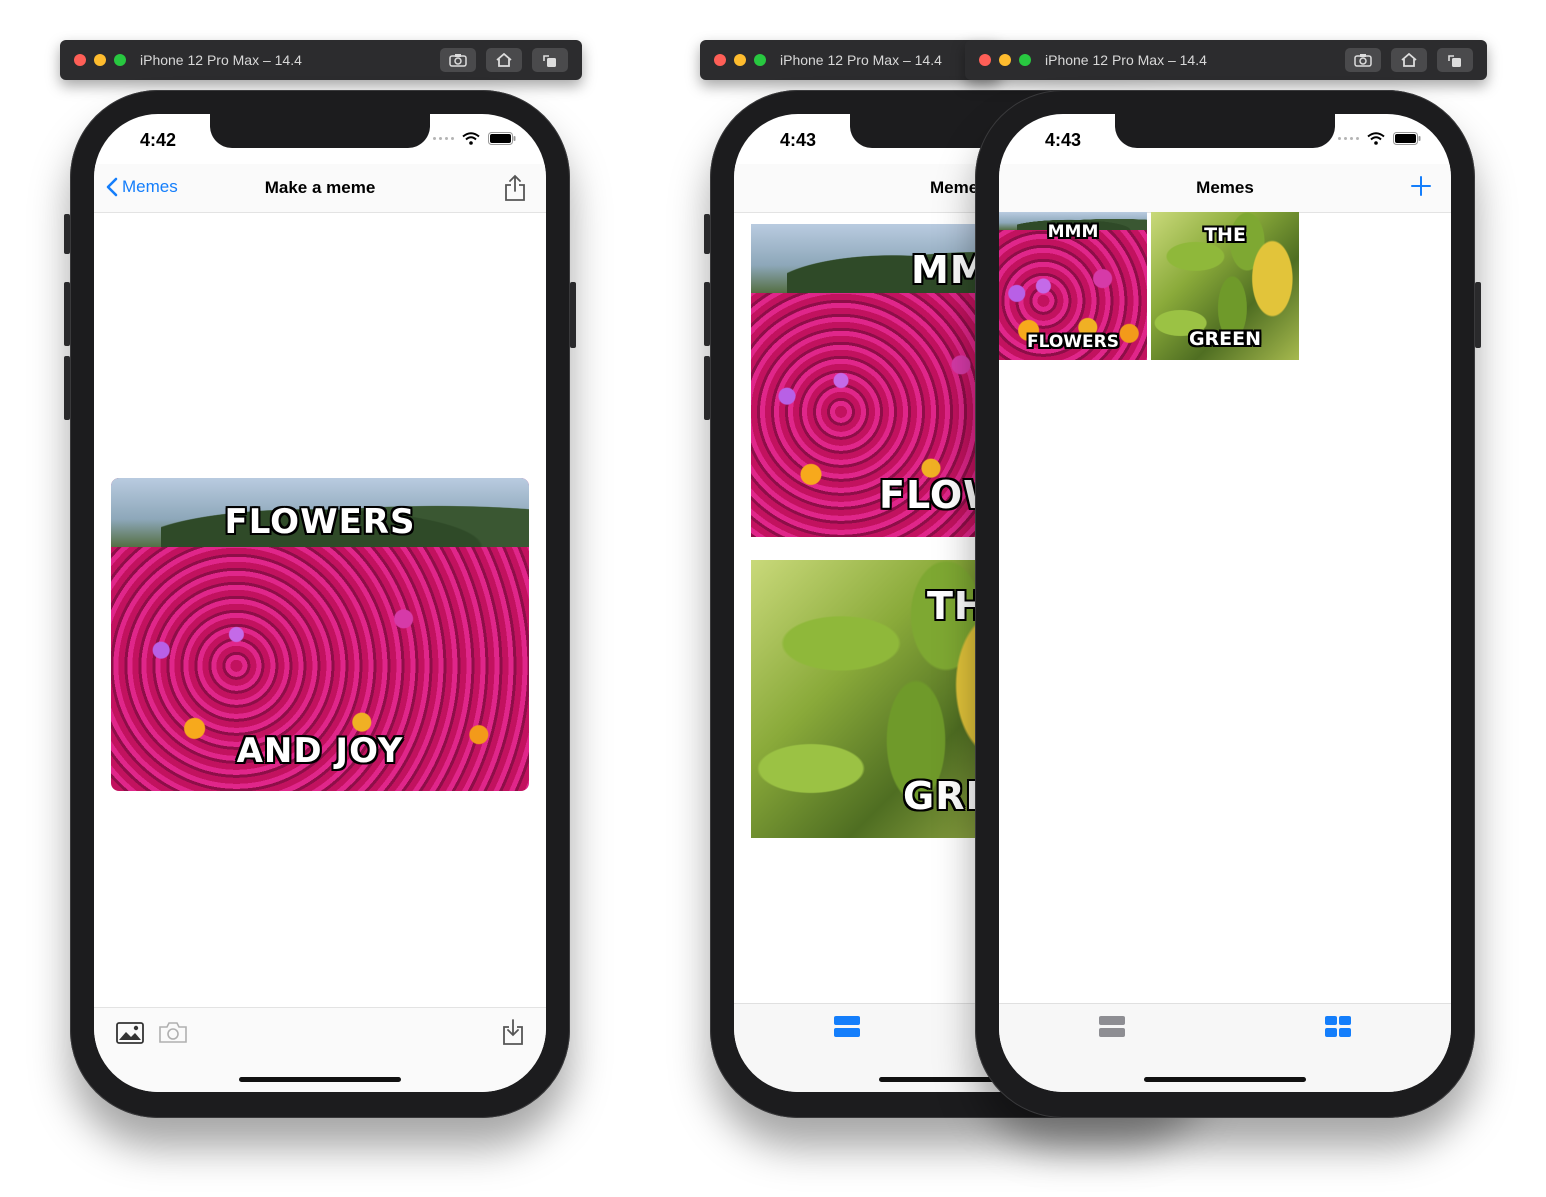 The width and height of the screenshot is (1546, 1197). What do you see at coordinates (320, 1049) in the screenshot?
I see `bottom-toolbar` at bounding box center [320, 1049].